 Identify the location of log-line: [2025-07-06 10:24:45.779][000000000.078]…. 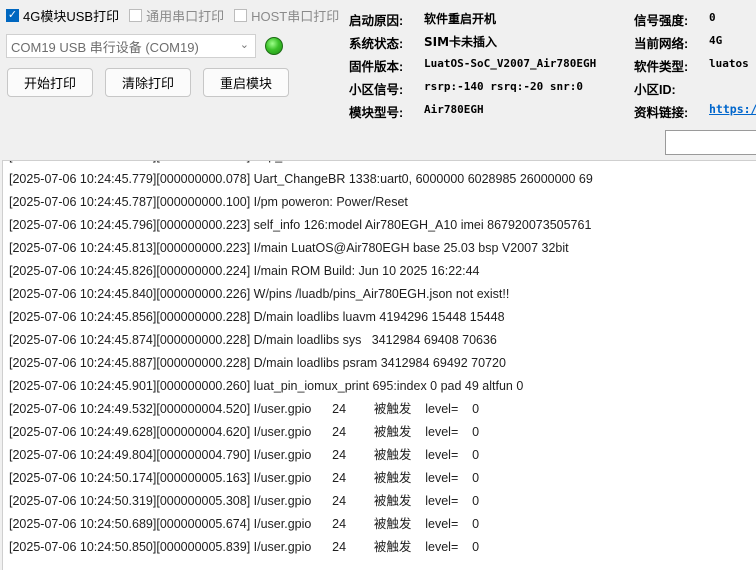
(301, 179).